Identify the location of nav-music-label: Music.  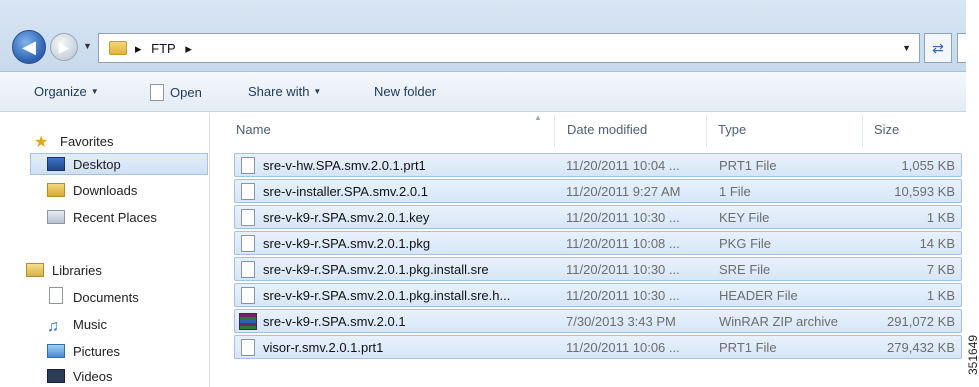
(90, 324).